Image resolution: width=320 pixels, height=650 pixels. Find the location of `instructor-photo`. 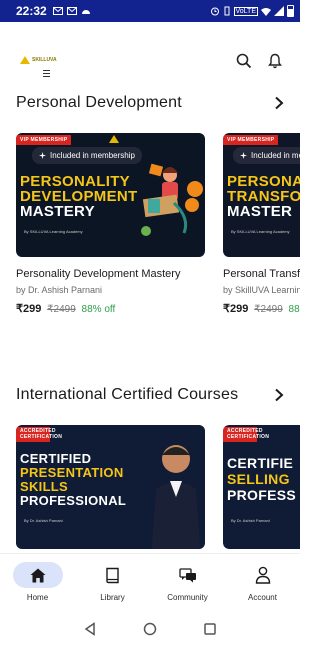

instructor-photo is located at coordinates (176, 497).